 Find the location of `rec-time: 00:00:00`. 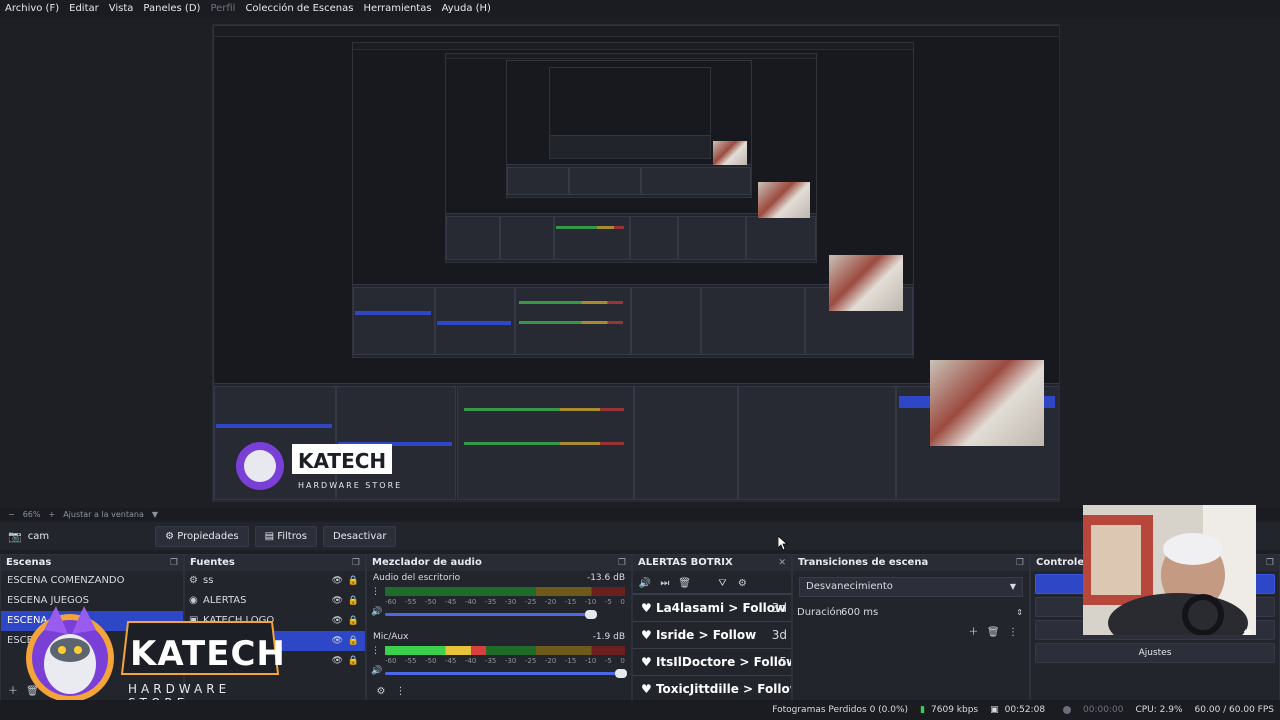

rec-time: 00:00:00 is located at coordinates (1103, 710).